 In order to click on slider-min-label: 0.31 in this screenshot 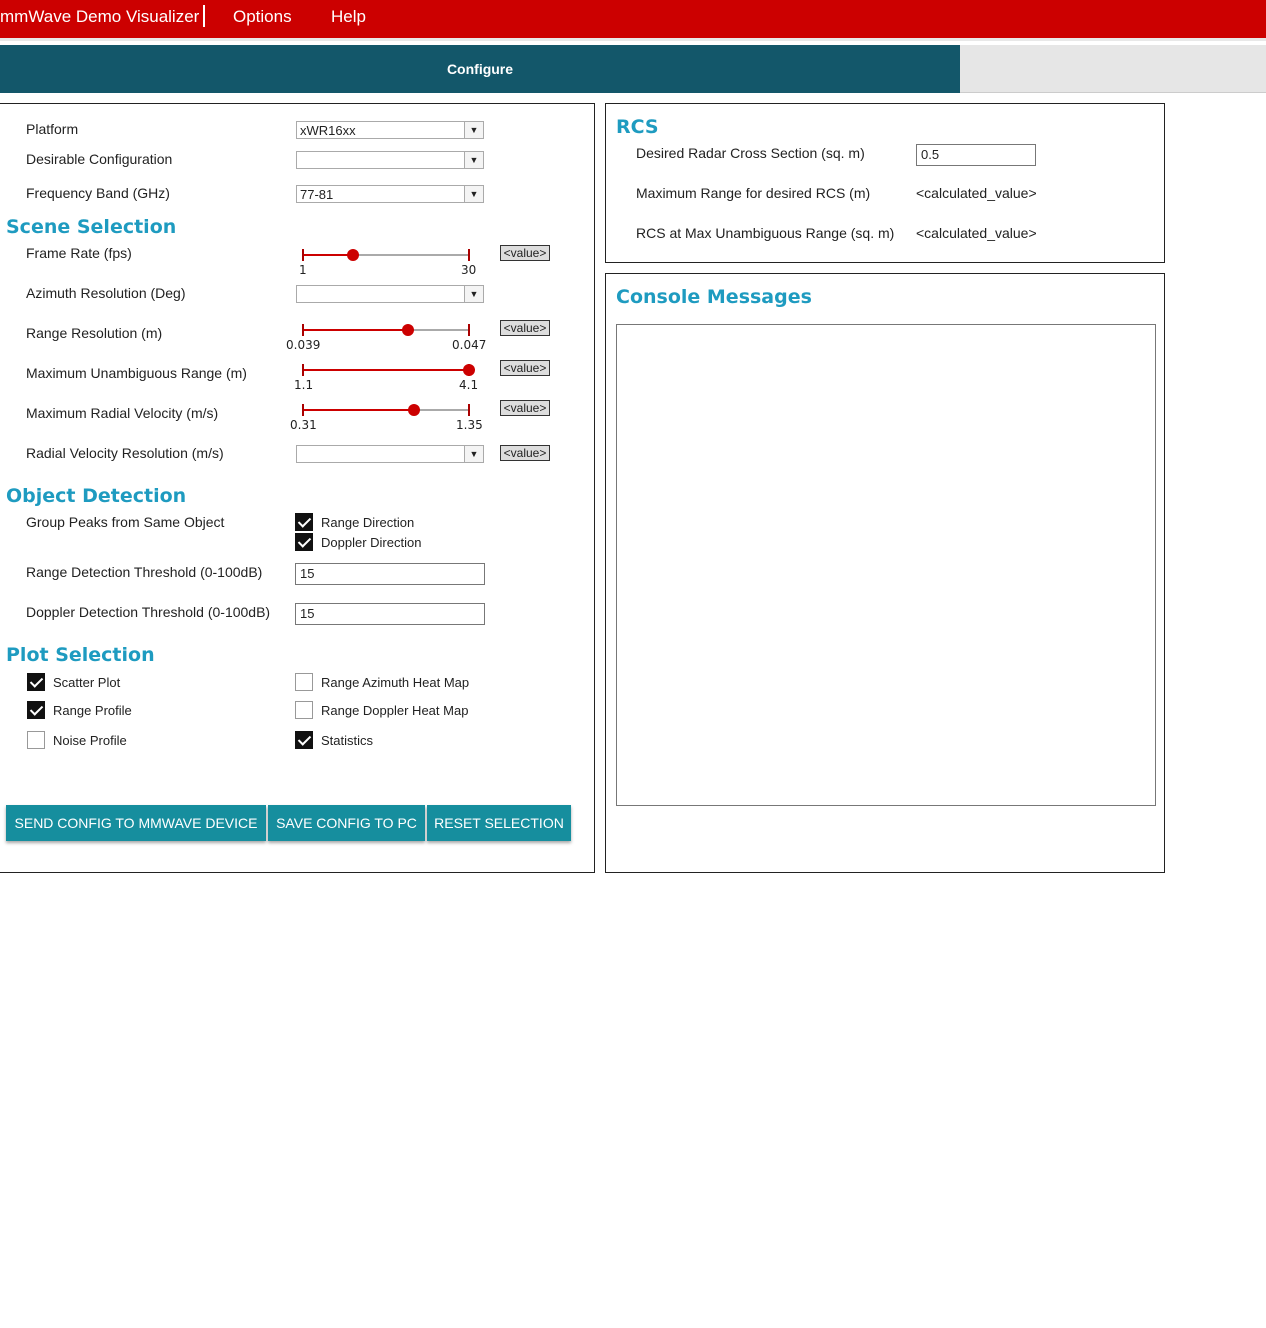, I will do `click(303, 425)`.